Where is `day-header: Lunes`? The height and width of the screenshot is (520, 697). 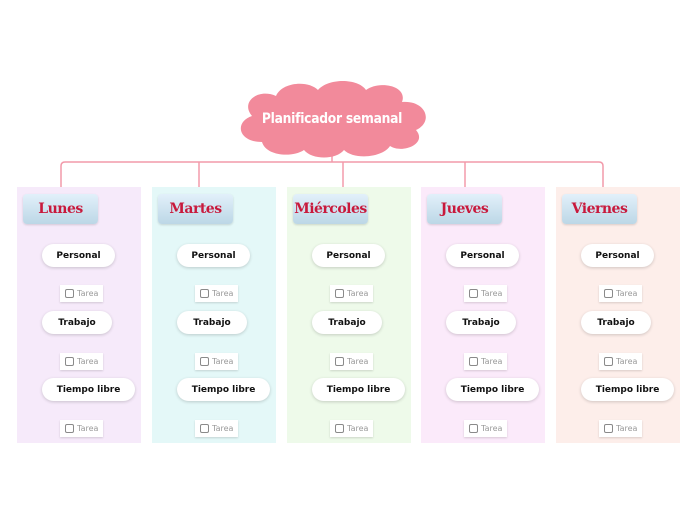 day-header: Lunes is located at coordinates (60, 209).